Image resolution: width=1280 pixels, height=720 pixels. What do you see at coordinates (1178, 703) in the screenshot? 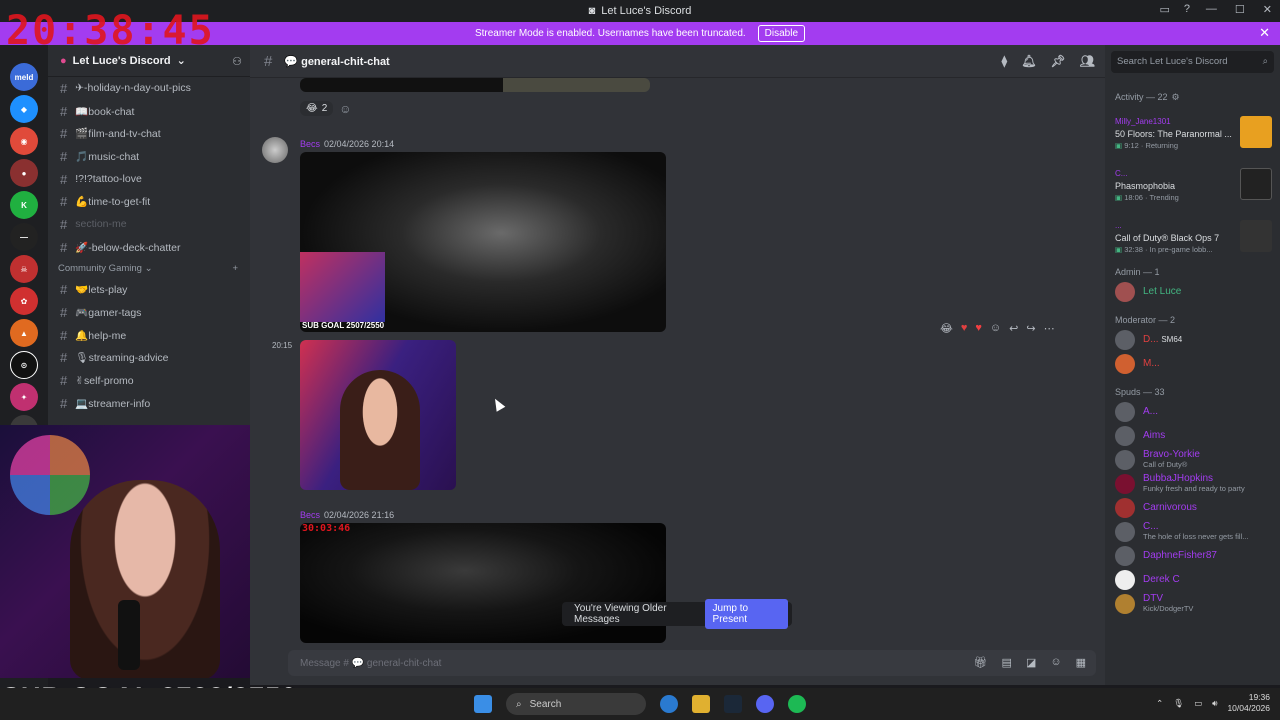
I see `mic-icon: 🎙︎` at bounding box center [1178, 703].